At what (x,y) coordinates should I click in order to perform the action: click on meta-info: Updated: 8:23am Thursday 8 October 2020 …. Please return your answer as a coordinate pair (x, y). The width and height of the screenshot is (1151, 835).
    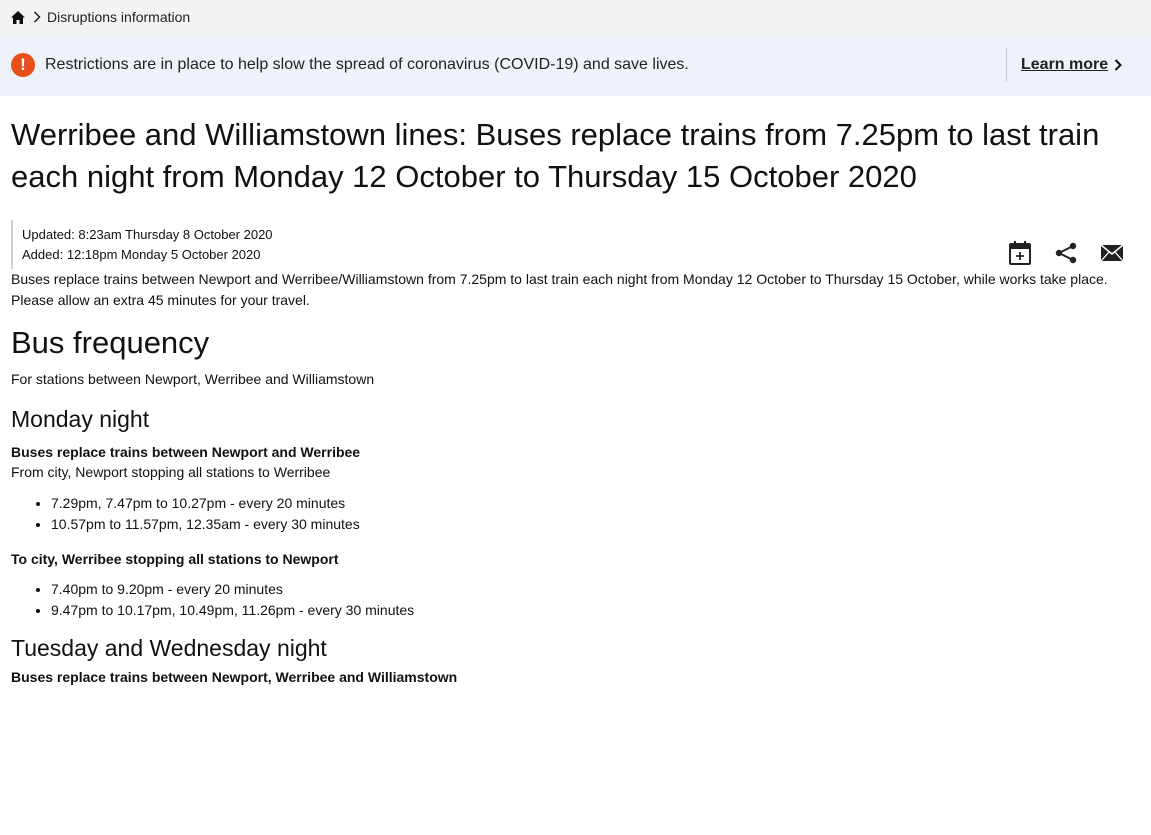
    Looking at the image, I should click on (575, 244).